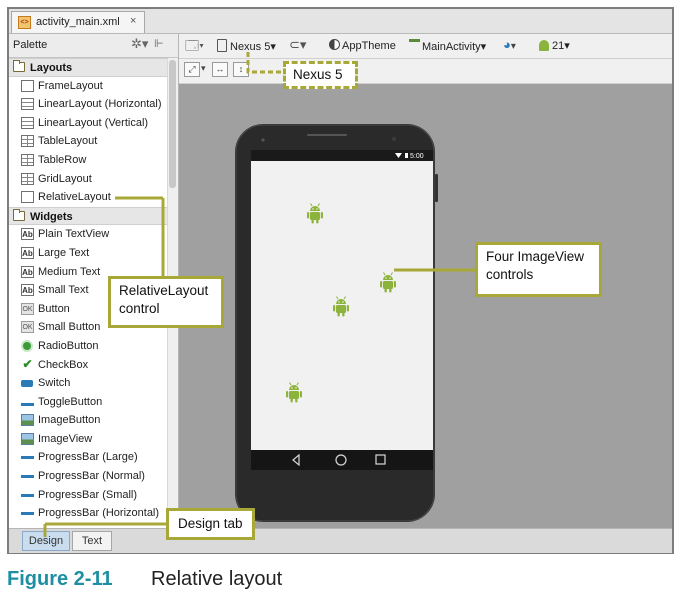  I want to click on palette-item: ✔ CheckBox, so click(88, 365).